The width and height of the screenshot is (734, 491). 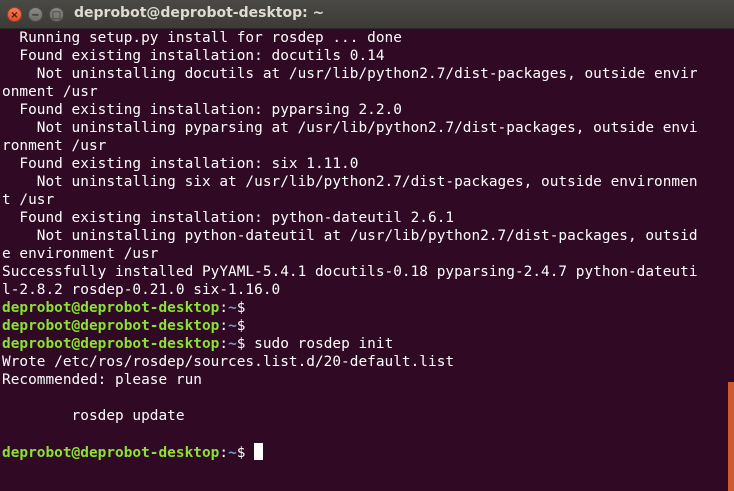 What do you see at coordinates (367, 14) in the screenshot?
I see `title-bar: × − □ deprobot@deprobot-desktop: ~` at bounding box center [367, 14].